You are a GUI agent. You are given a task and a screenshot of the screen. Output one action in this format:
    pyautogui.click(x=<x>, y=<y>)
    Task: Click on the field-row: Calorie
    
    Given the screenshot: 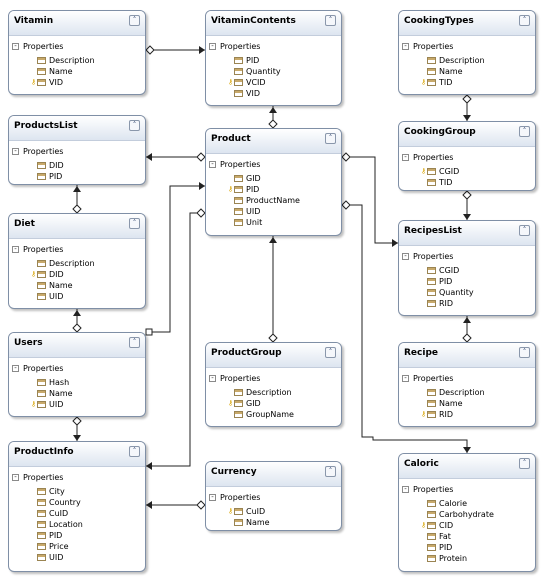 What is the action you would take?
    pyautogui.click(x=444, y=503)
    